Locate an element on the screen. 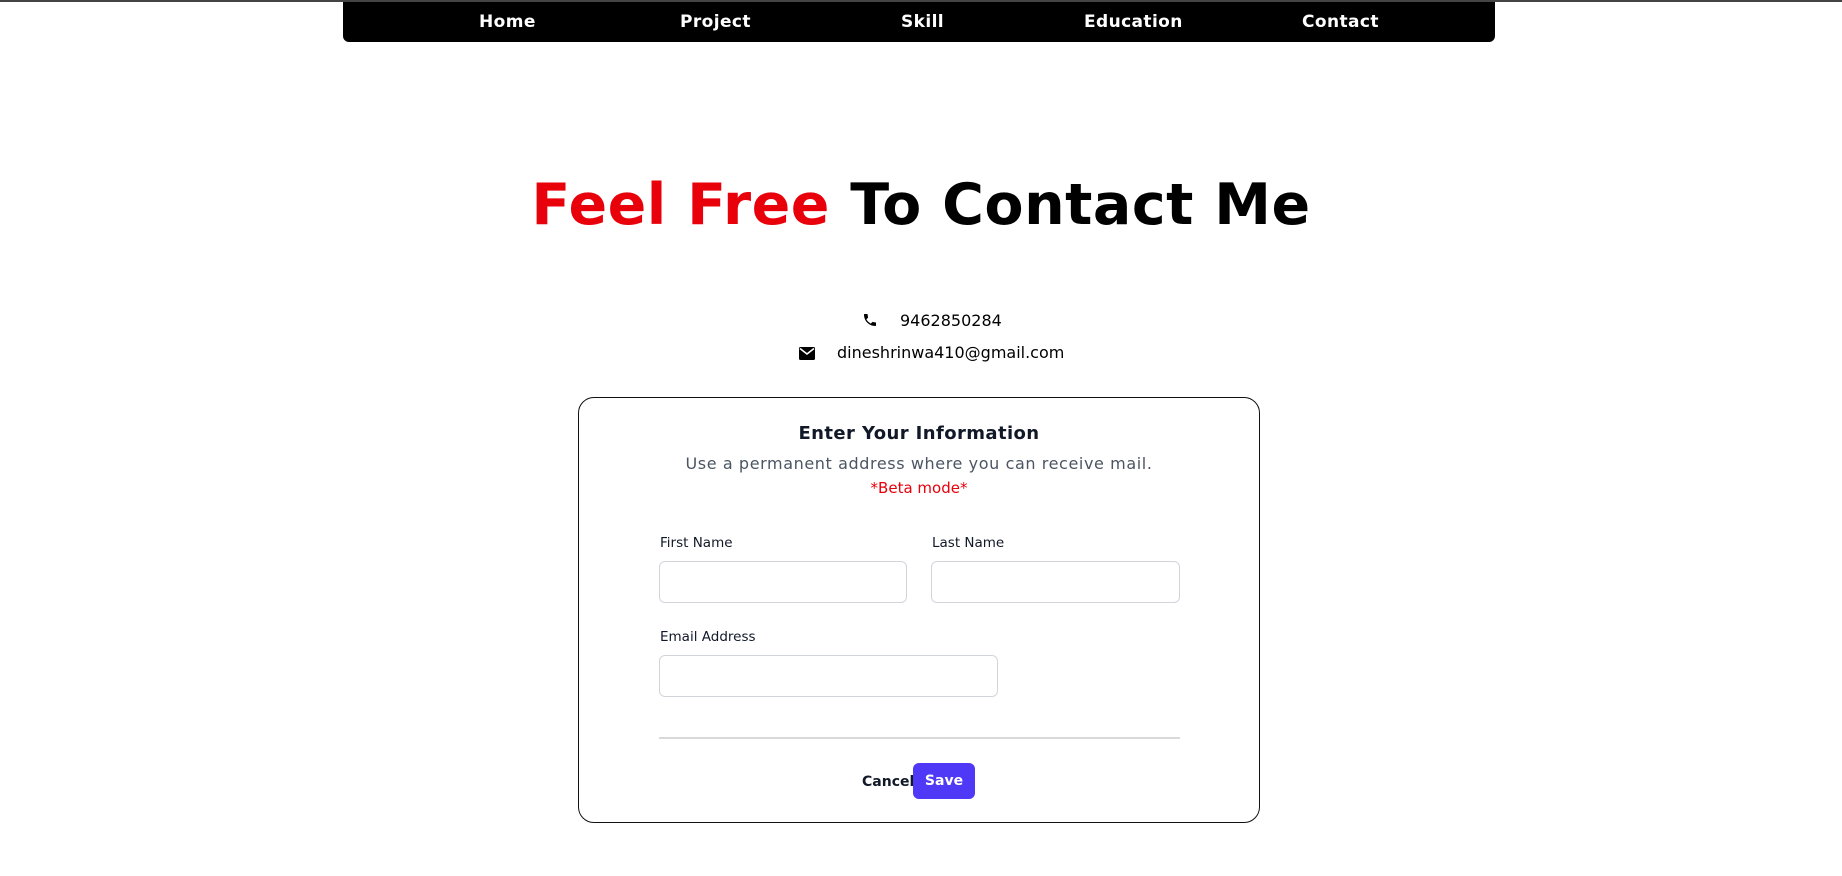  last-name-label: Last Name is located at coordinates (968, 543).